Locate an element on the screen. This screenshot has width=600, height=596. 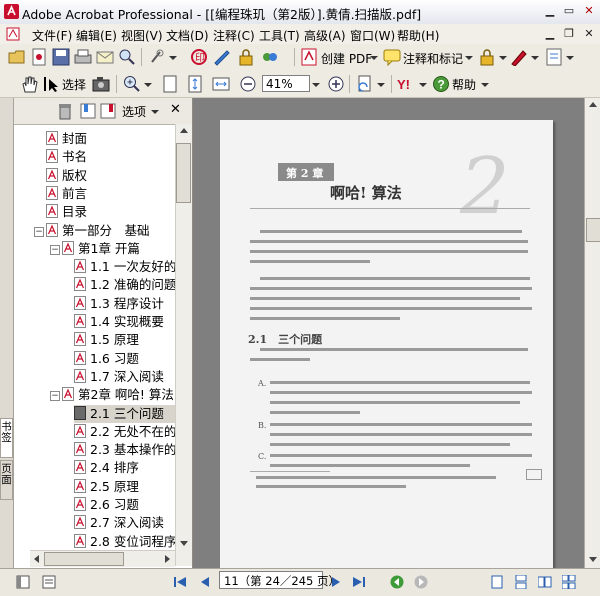
maximize-button: ▭ is located at coordinates (569, 11).